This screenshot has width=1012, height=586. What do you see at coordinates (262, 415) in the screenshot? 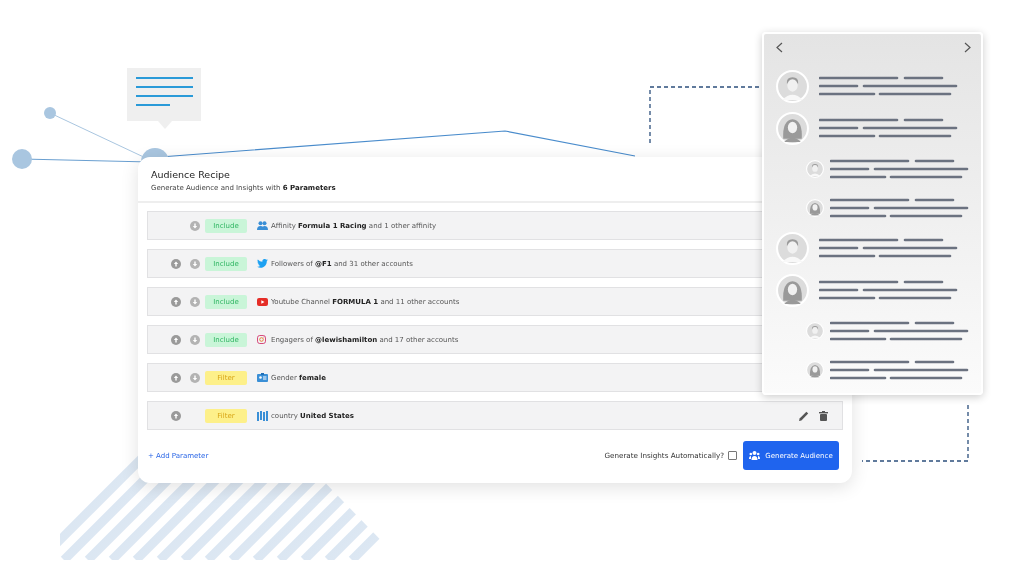
I see `bars-icon` at bounding box center [262, 415].